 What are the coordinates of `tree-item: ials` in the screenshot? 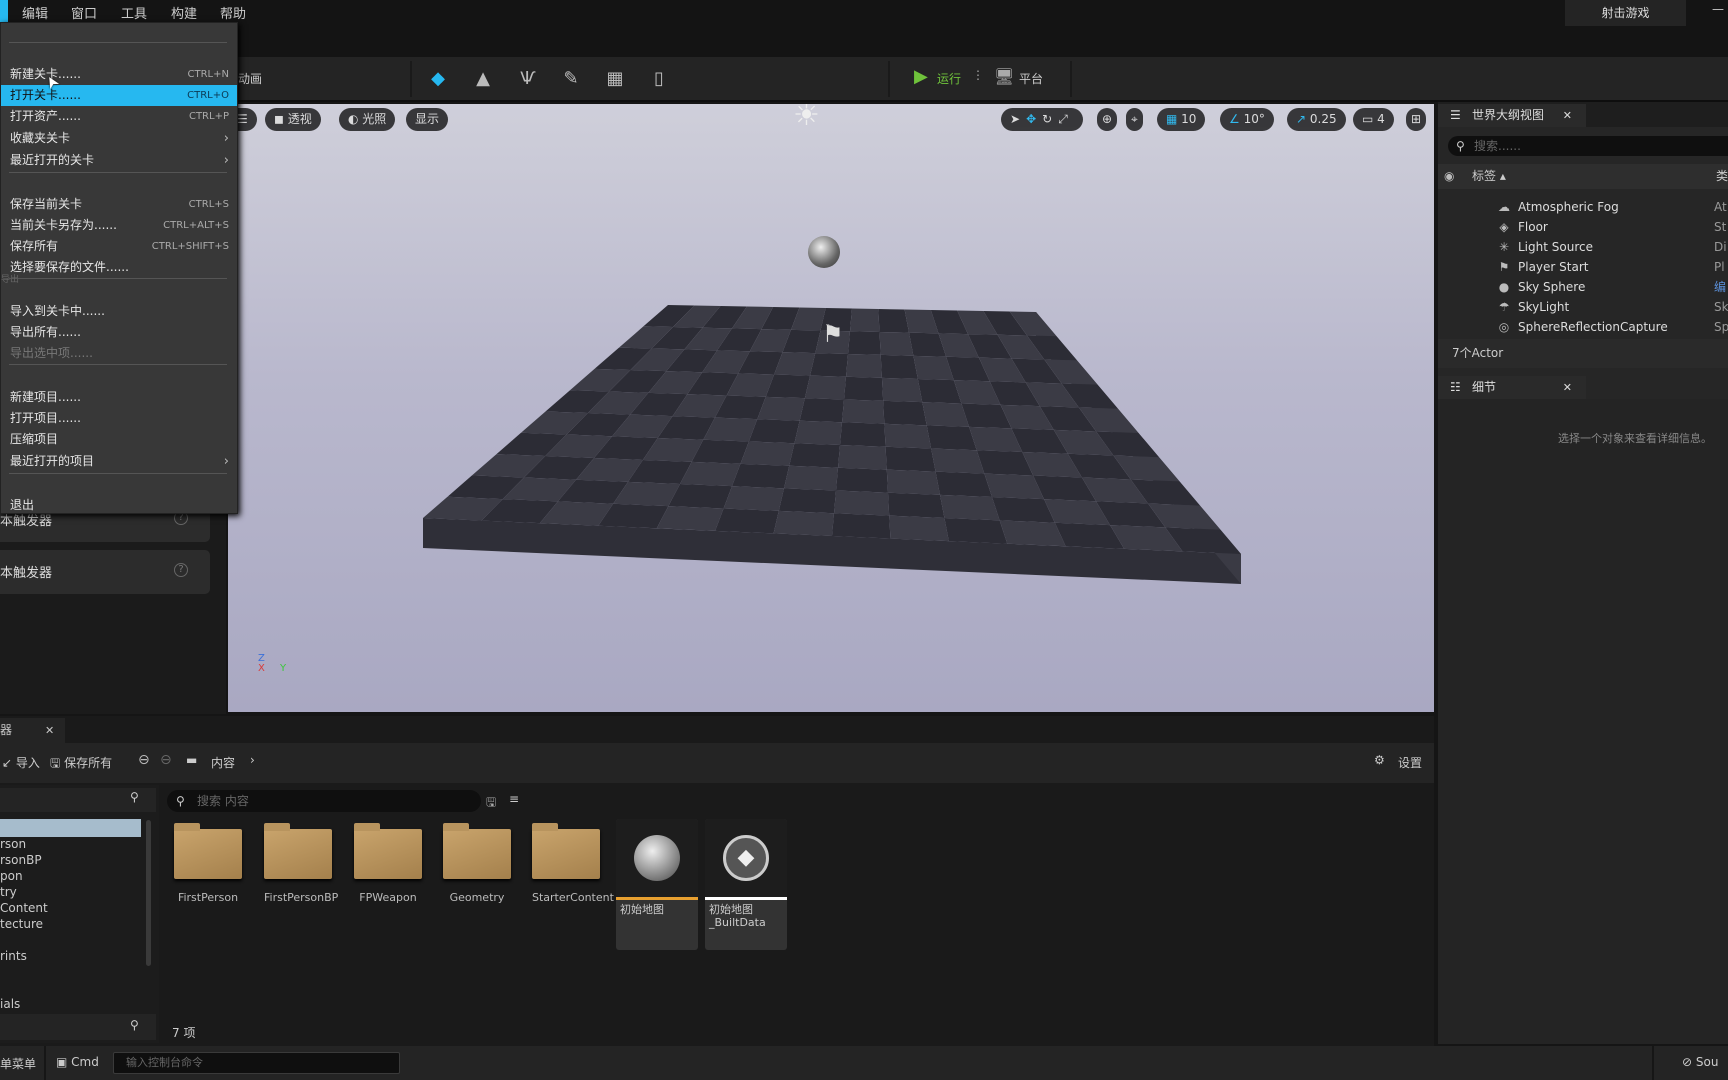 It's located at (10, 1004).